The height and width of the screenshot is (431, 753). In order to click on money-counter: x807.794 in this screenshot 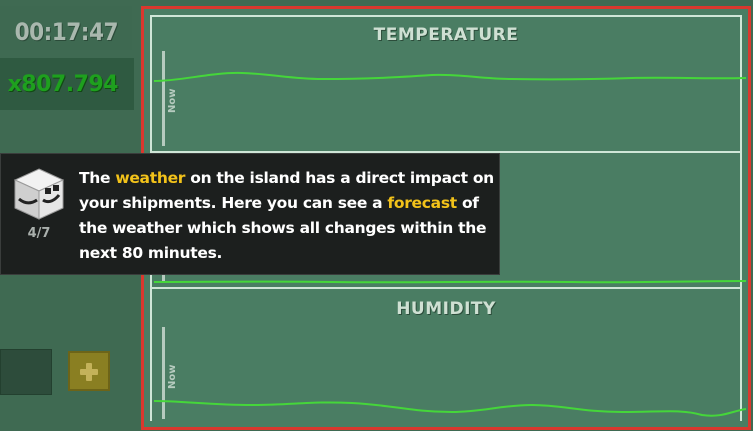, I will do `click(67, 84)`.